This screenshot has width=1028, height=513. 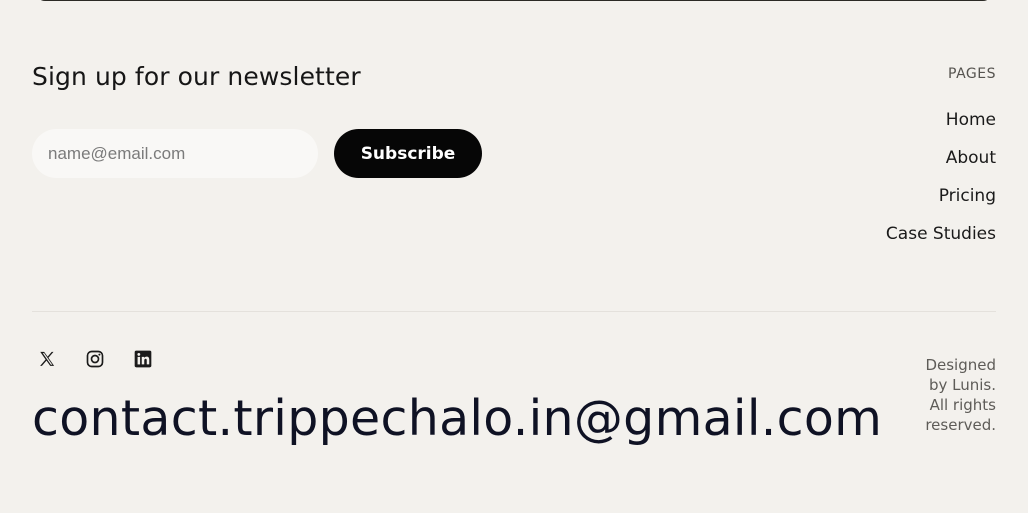 What do you see at coordinates (196, 76) in the screenshot?
I see `newsletter-title: Sign up for our newsletter` at bounding box center [196, 76].